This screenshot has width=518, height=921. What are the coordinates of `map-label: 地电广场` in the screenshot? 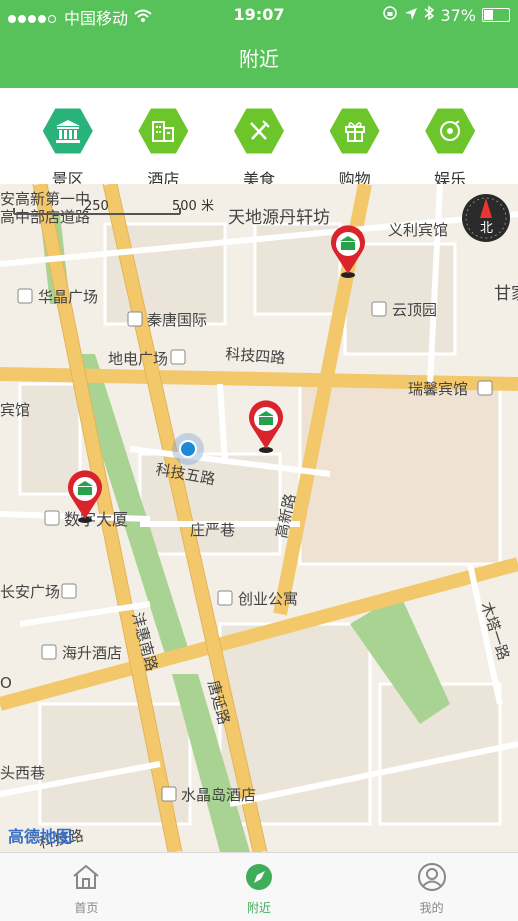 It's located at (138, 359).